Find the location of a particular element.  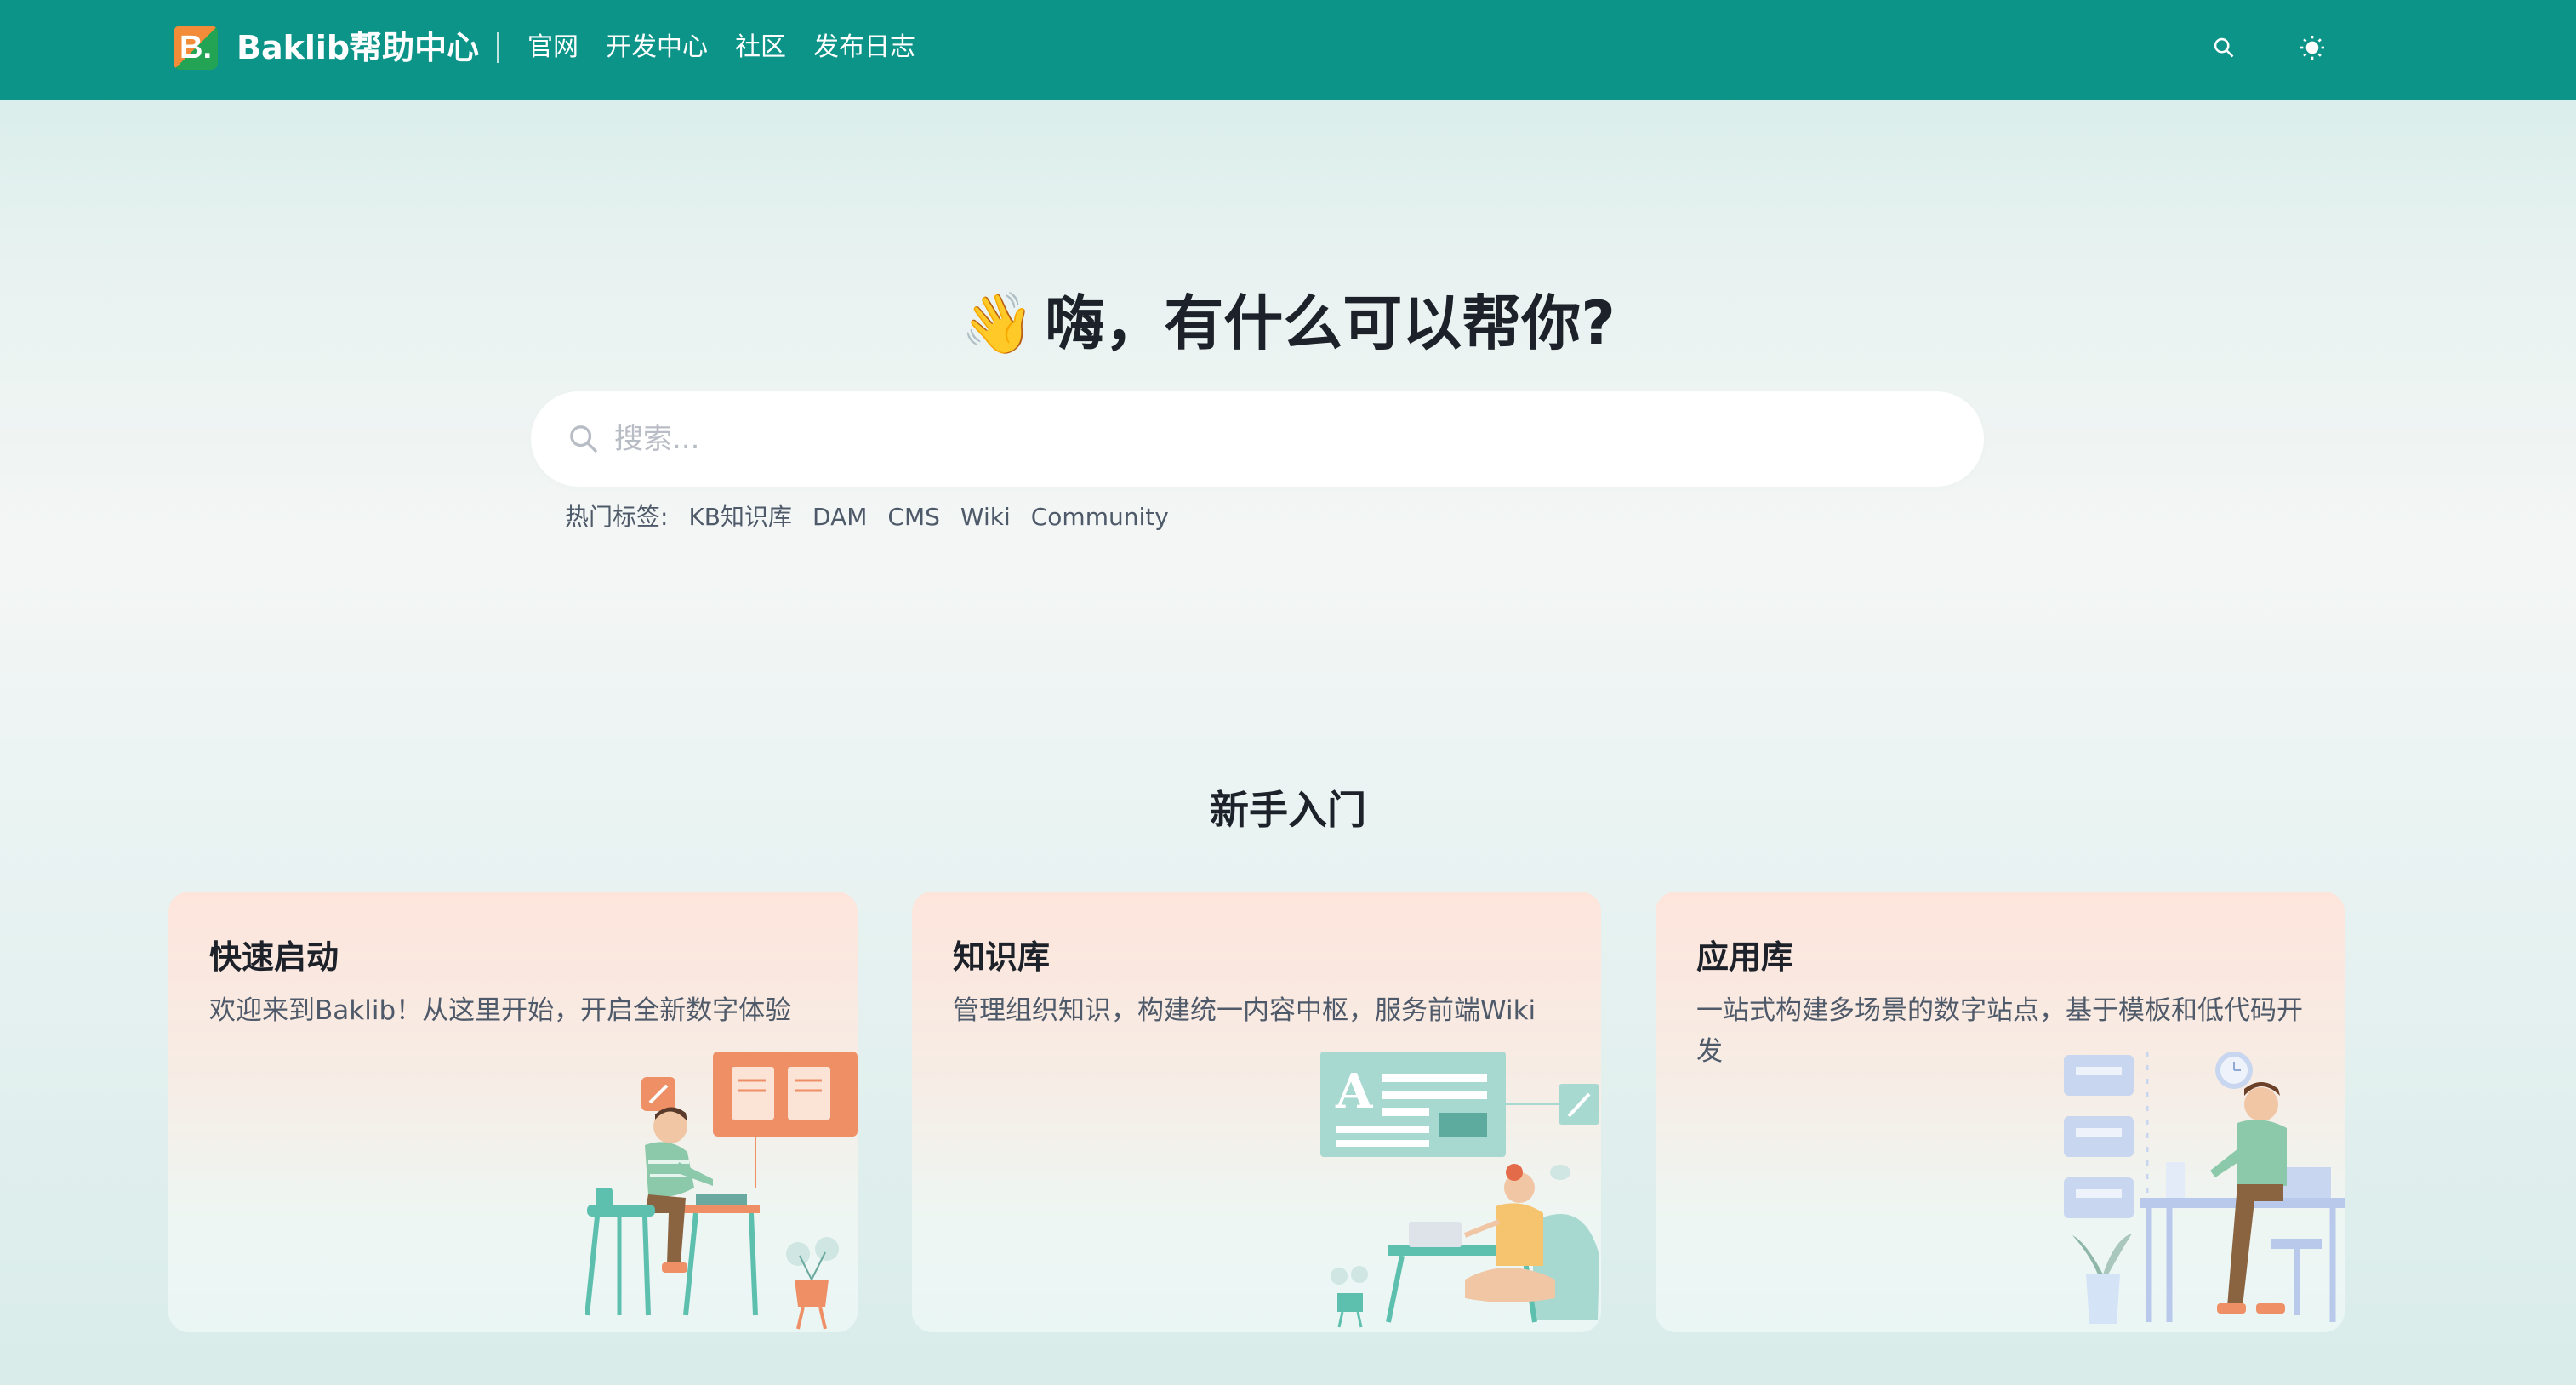

card-title: 应用库 is located at coordinates (1745, 957).